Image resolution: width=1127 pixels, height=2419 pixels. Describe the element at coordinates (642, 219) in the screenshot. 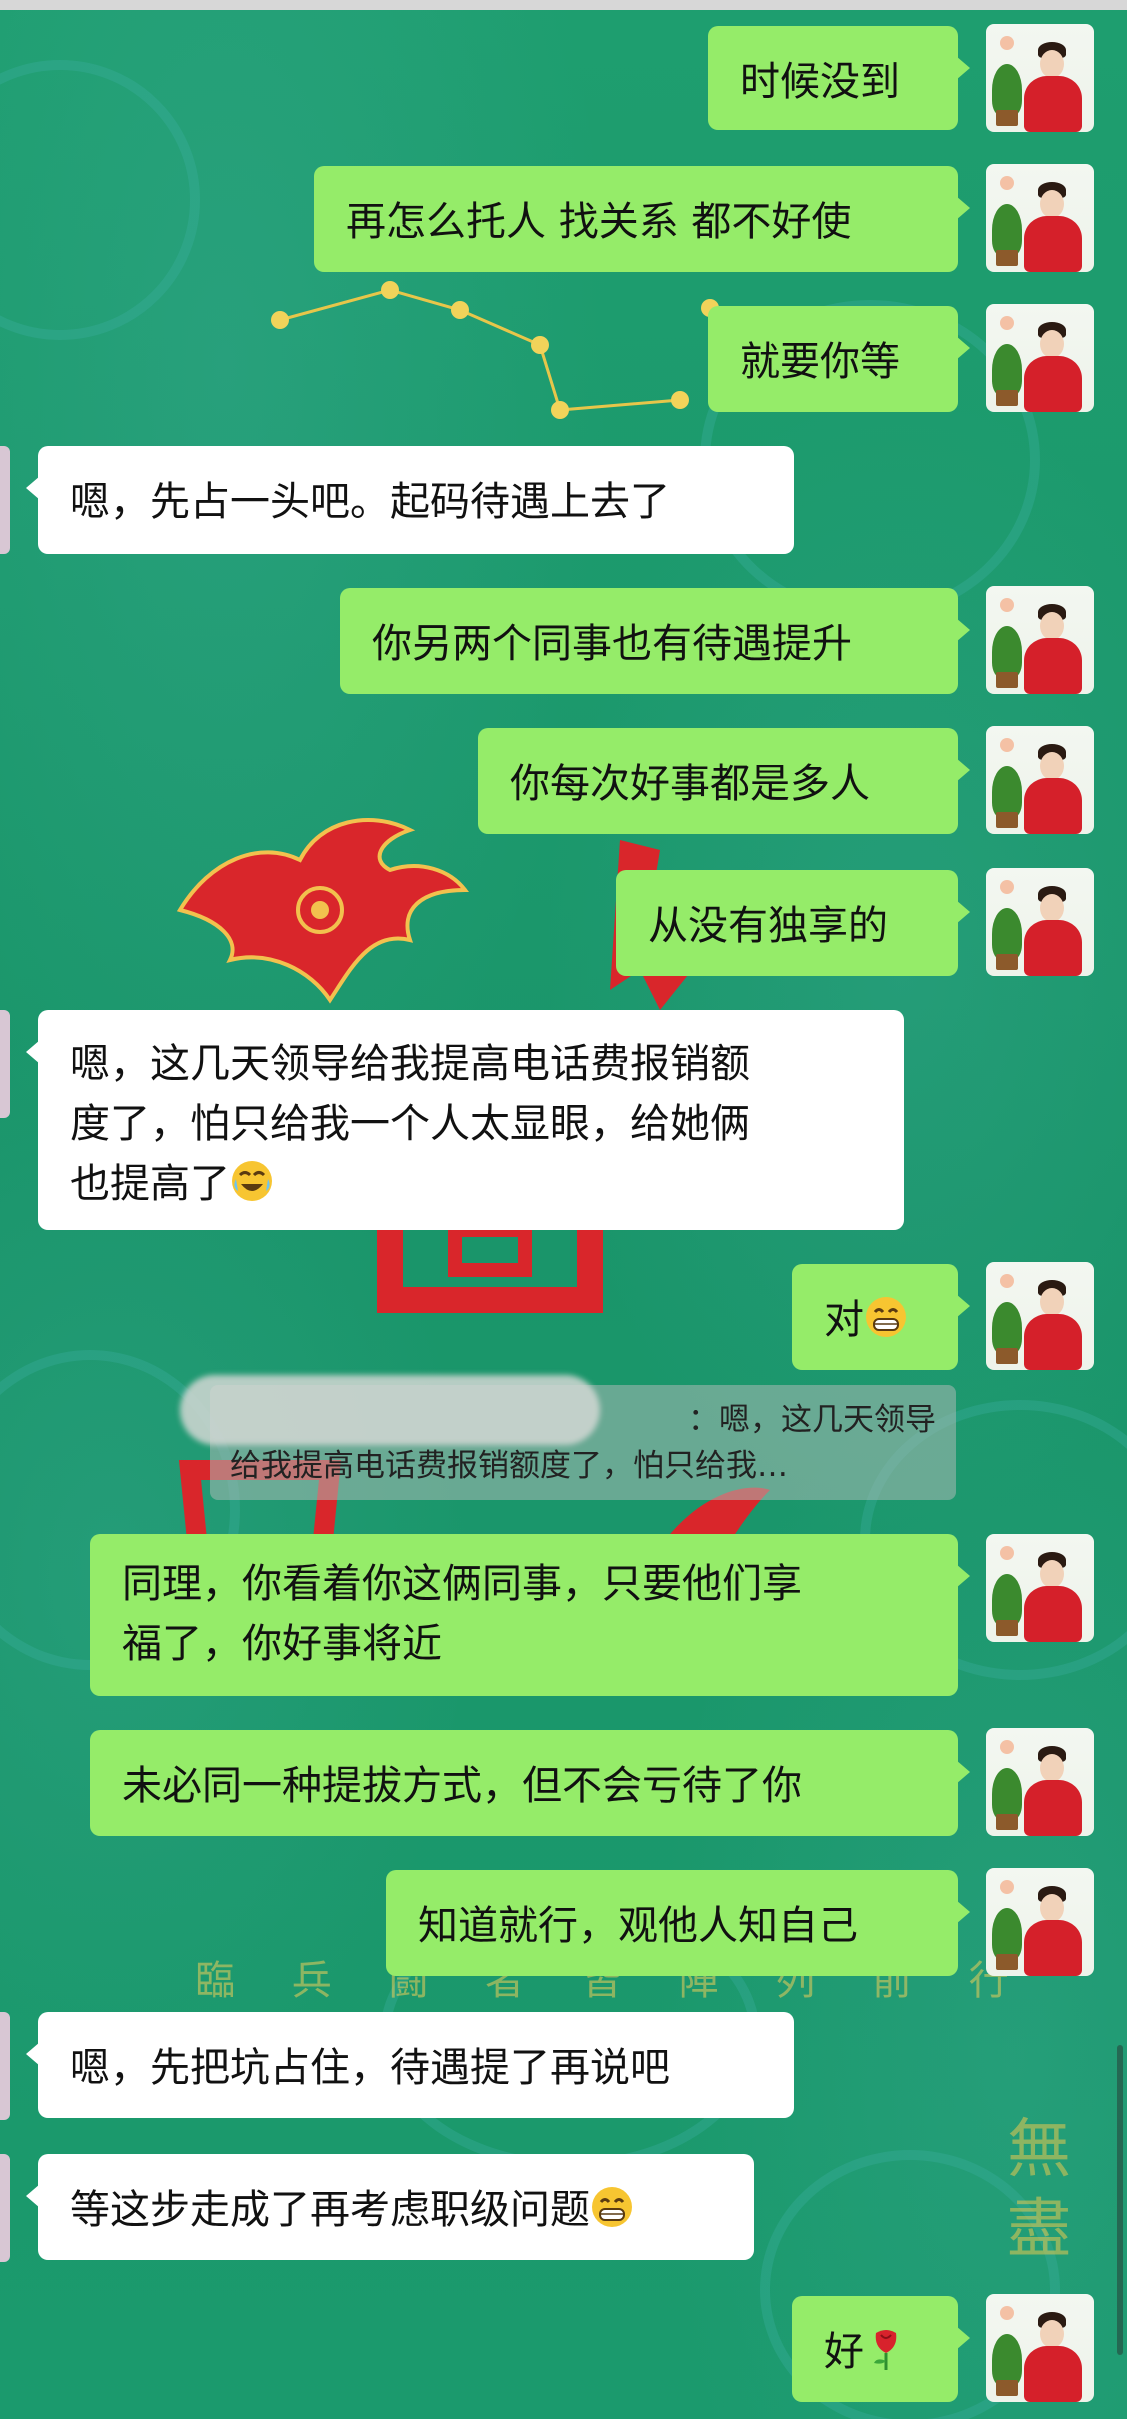

I see `message-bubble-outgoing: 再怎么托人 找关系 都不好使` at that location.